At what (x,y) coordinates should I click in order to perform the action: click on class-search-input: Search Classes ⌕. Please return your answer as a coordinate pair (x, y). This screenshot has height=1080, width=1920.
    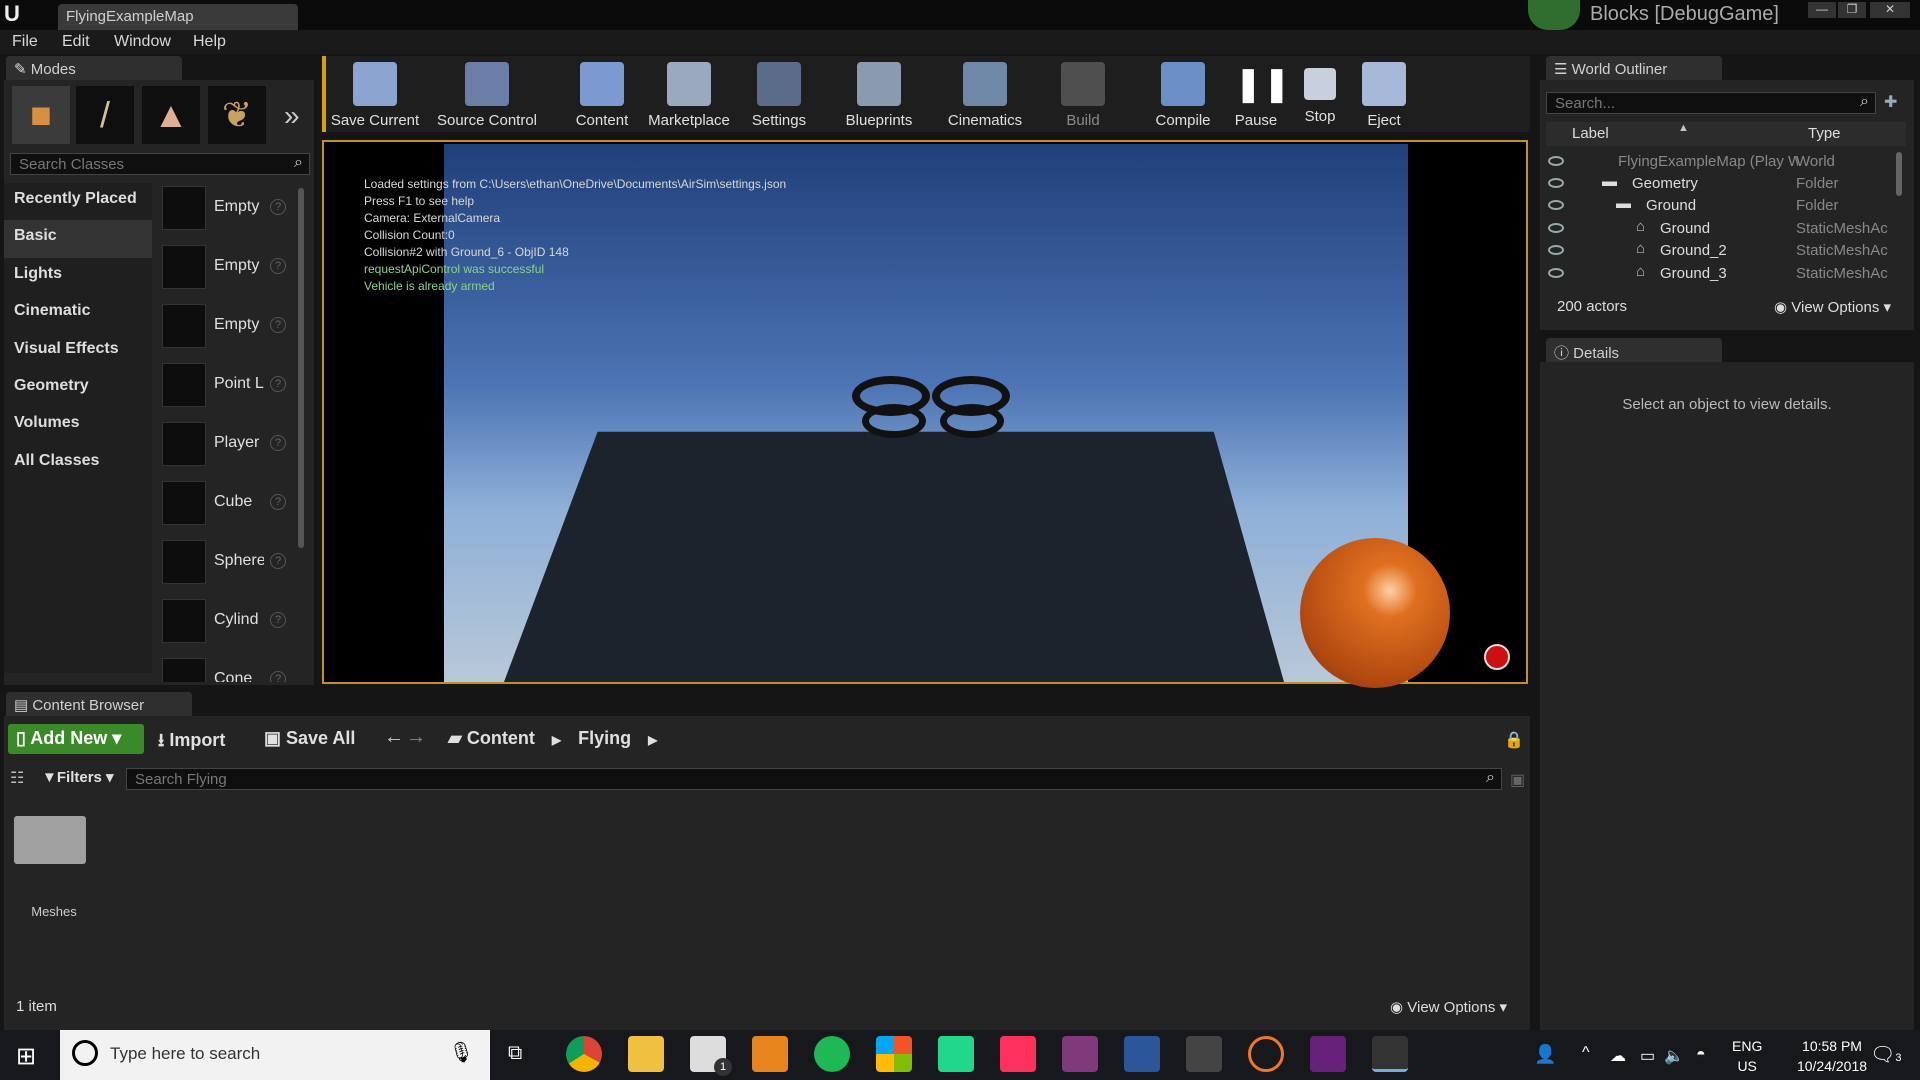
    Looking at the image, I should click on (160, 164).